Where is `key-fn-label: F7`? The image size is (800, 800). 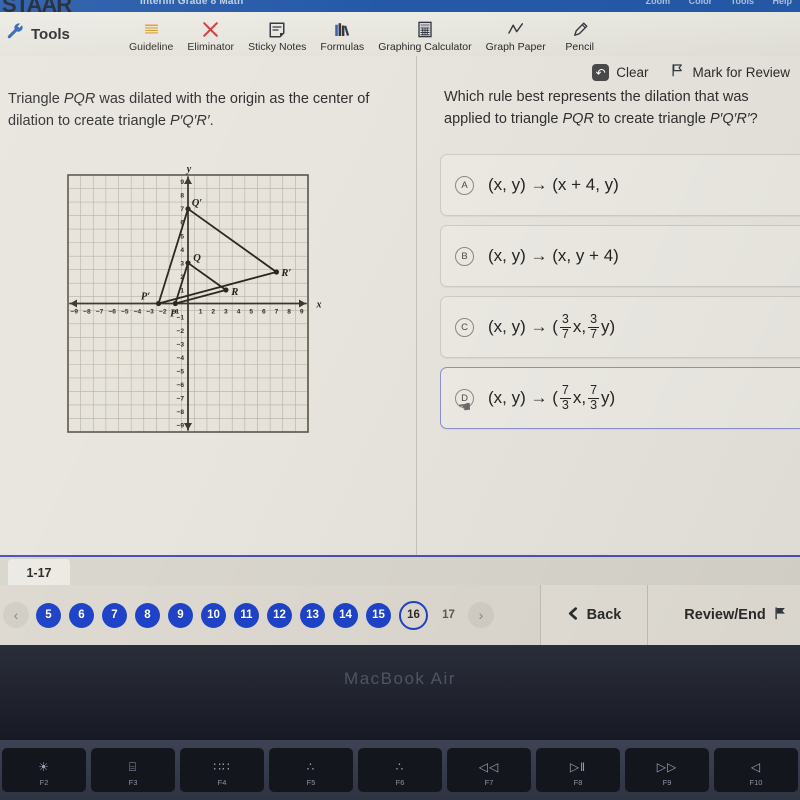 key-fn-label: F7 is located at coordinates (489, 782).